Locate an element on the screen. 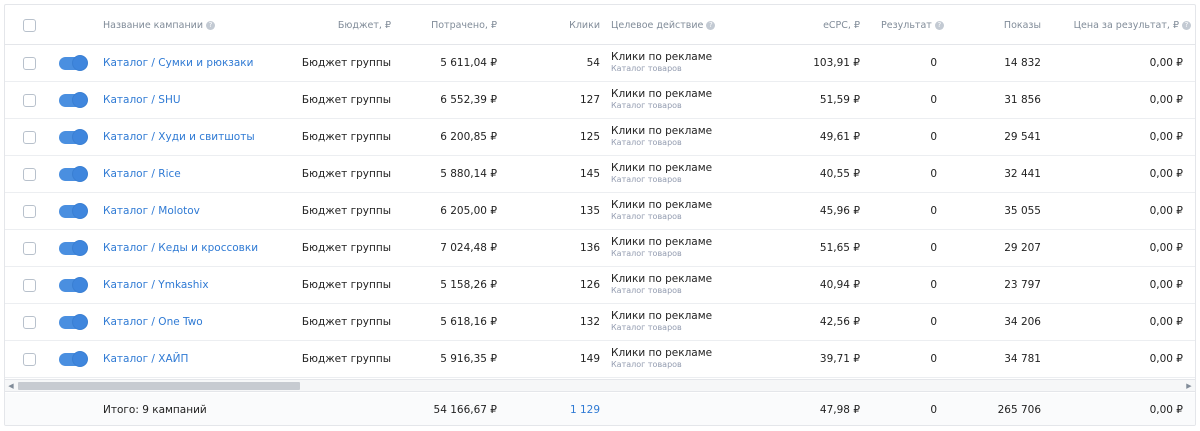 This screenshot has width=1200, height=431. scrollbar-thumb is located at coordinates (159, 386).